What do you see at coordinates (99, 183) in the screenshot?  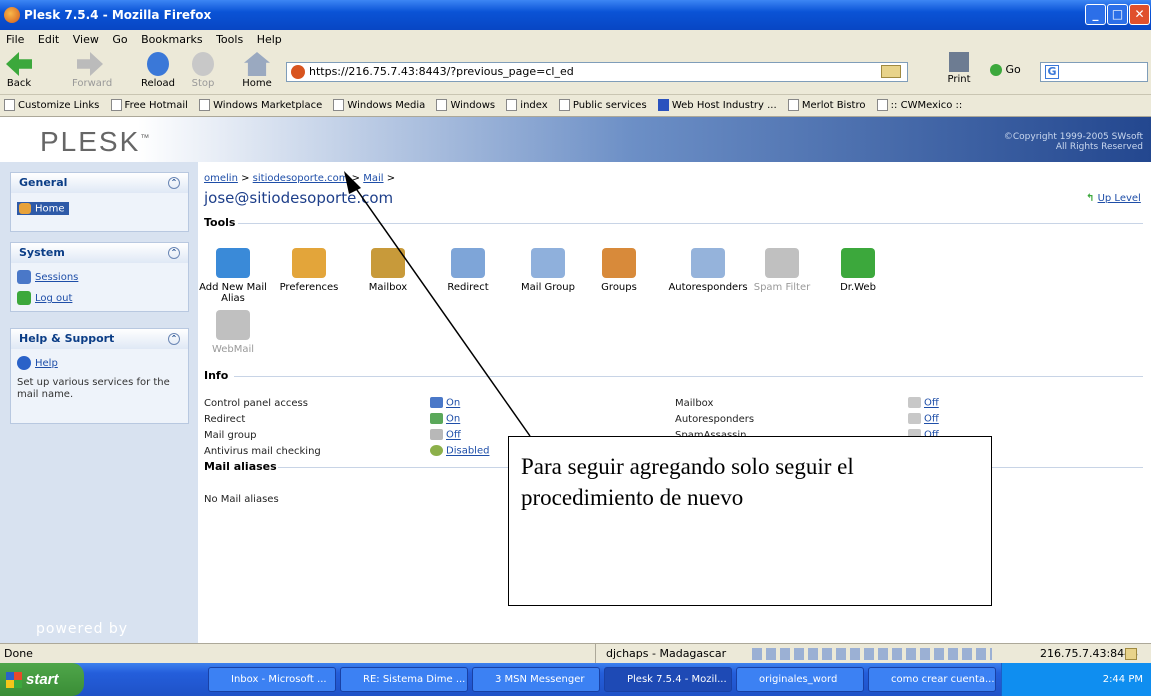 I see `panel-header: General ⌃` at bounding box center [99, 183].